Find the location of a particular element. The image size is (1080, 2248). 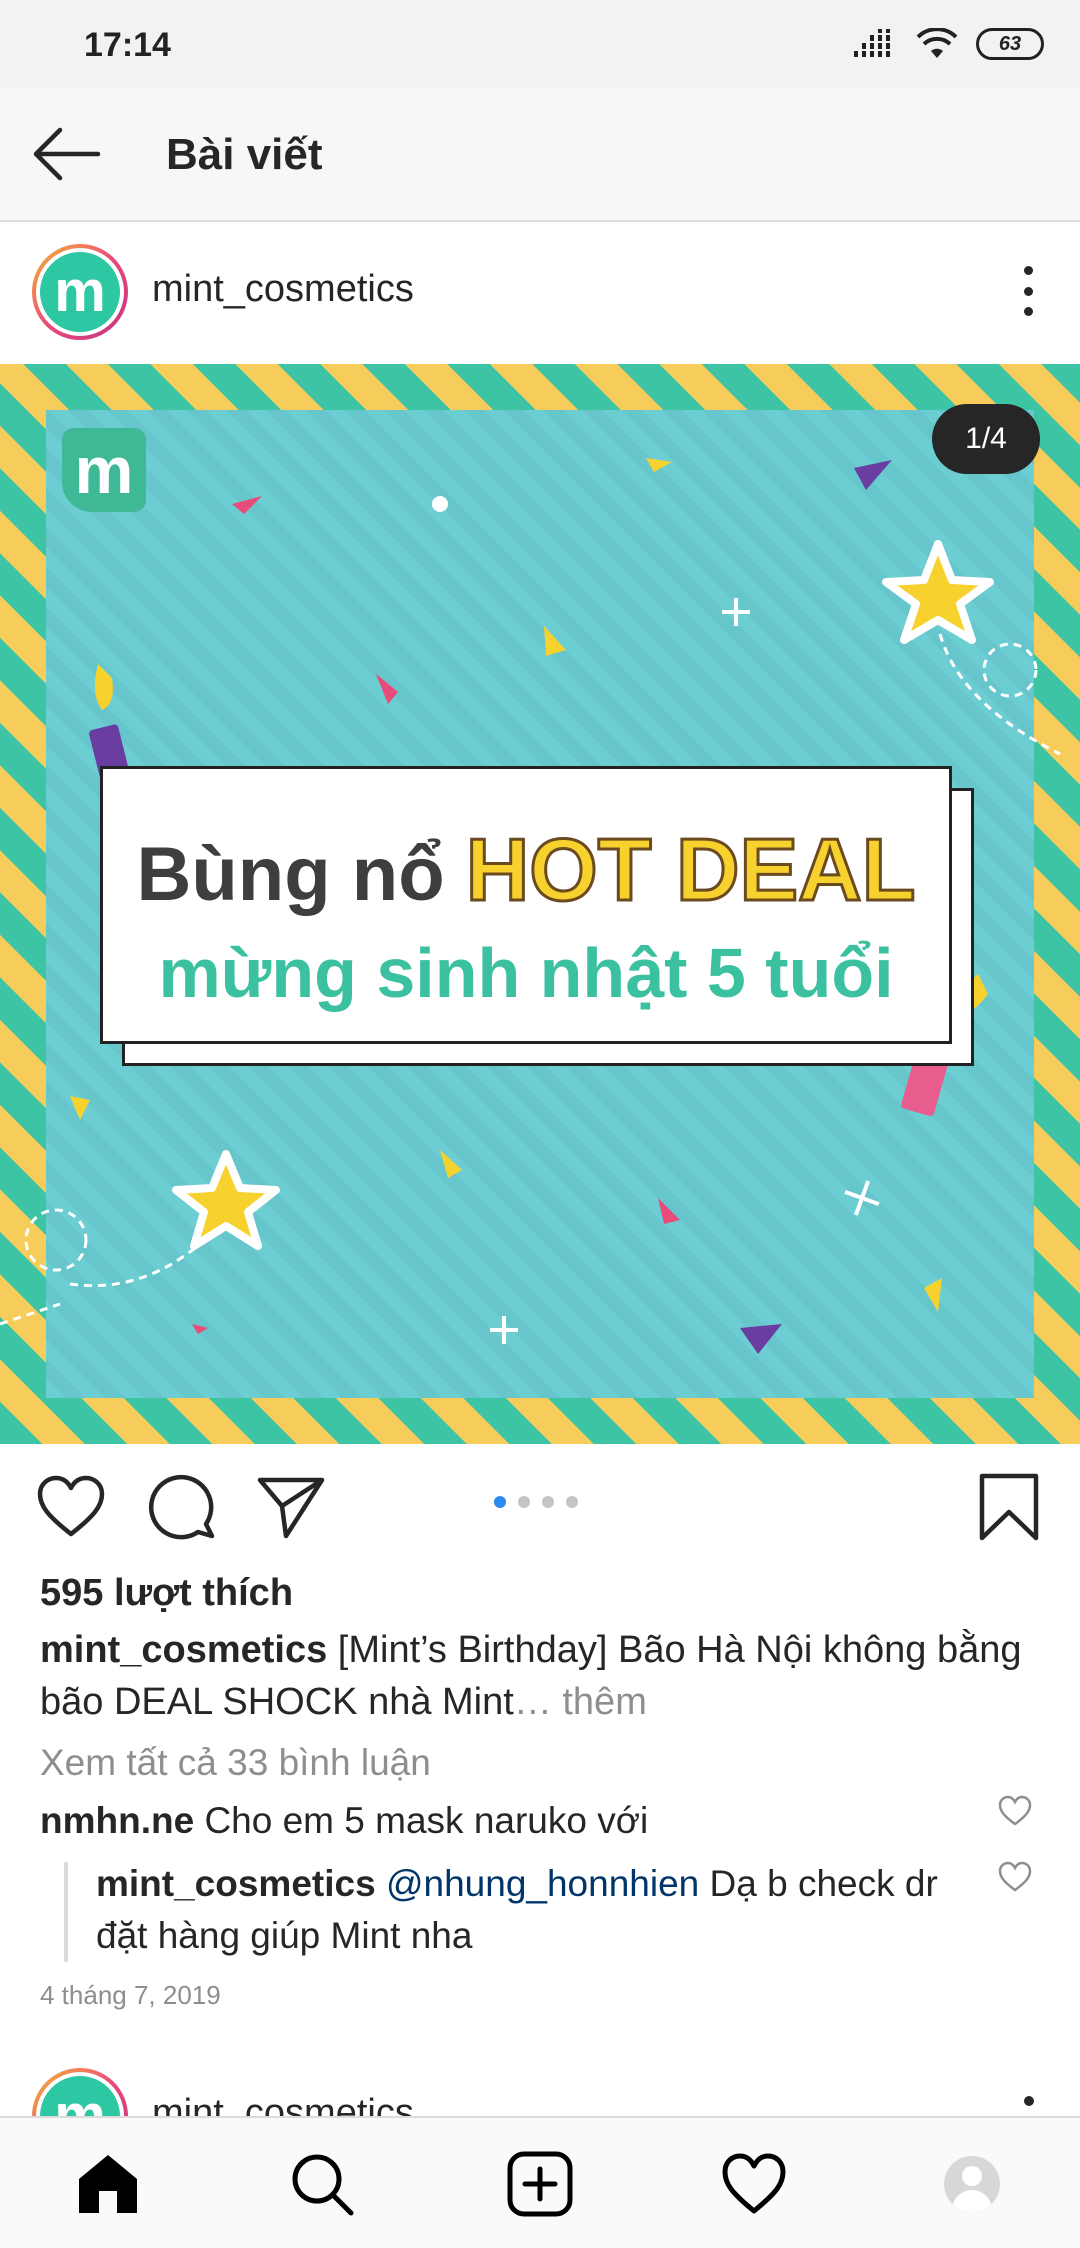

activity-heart-icon is located at coordinates (754, 2183).